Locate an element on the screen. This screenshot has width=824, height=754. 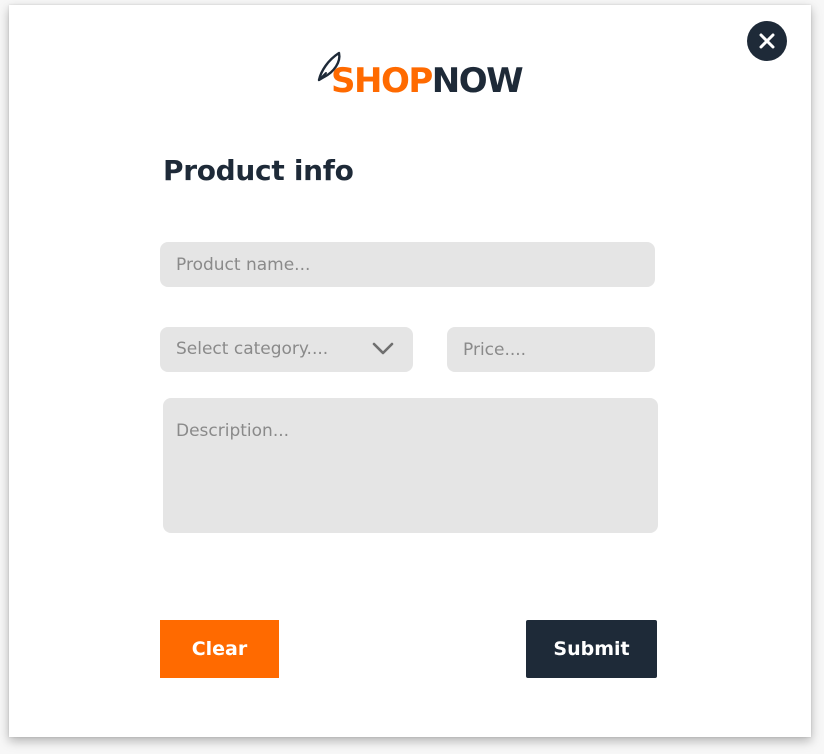
page-title: Product info is located at coordinates (258, 170).